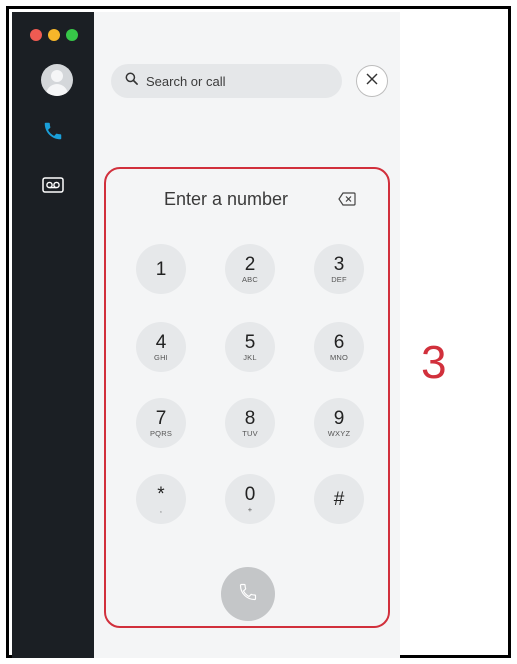 The width and height of the screenshot is (517, 664). I want to click on call-button, so click(248, 594).